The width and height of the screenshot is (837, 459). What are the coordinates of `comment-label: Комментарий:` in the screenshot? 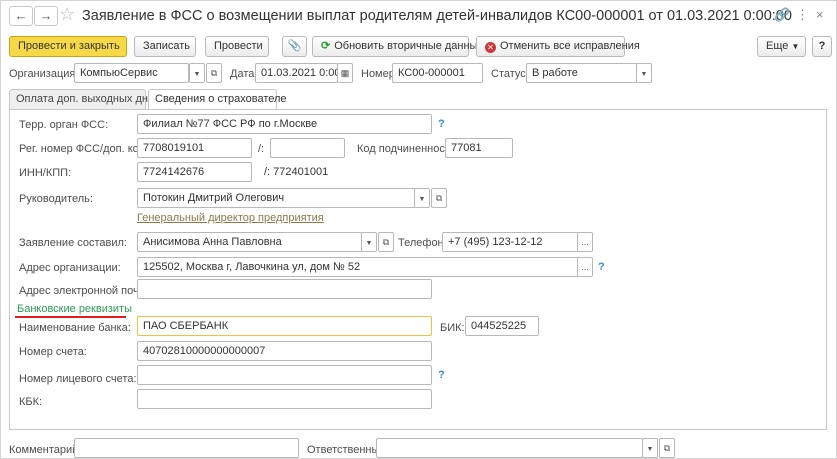 It's located at (45, 450).